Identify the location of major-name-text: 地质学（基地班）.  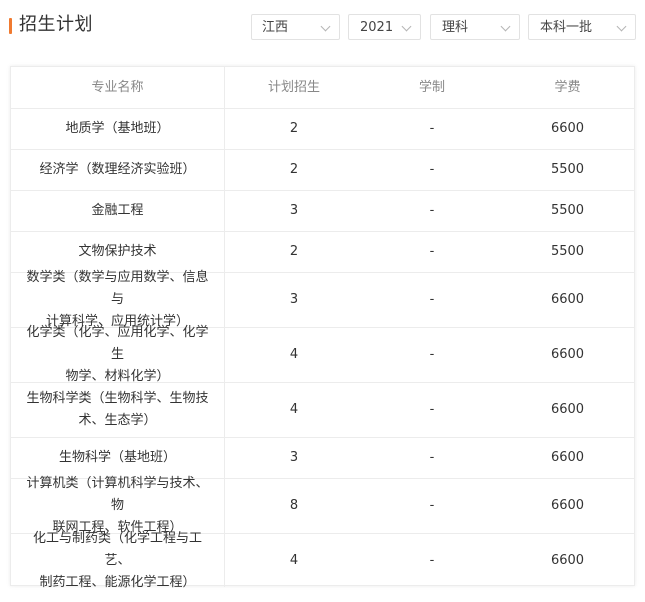
(117, 129).